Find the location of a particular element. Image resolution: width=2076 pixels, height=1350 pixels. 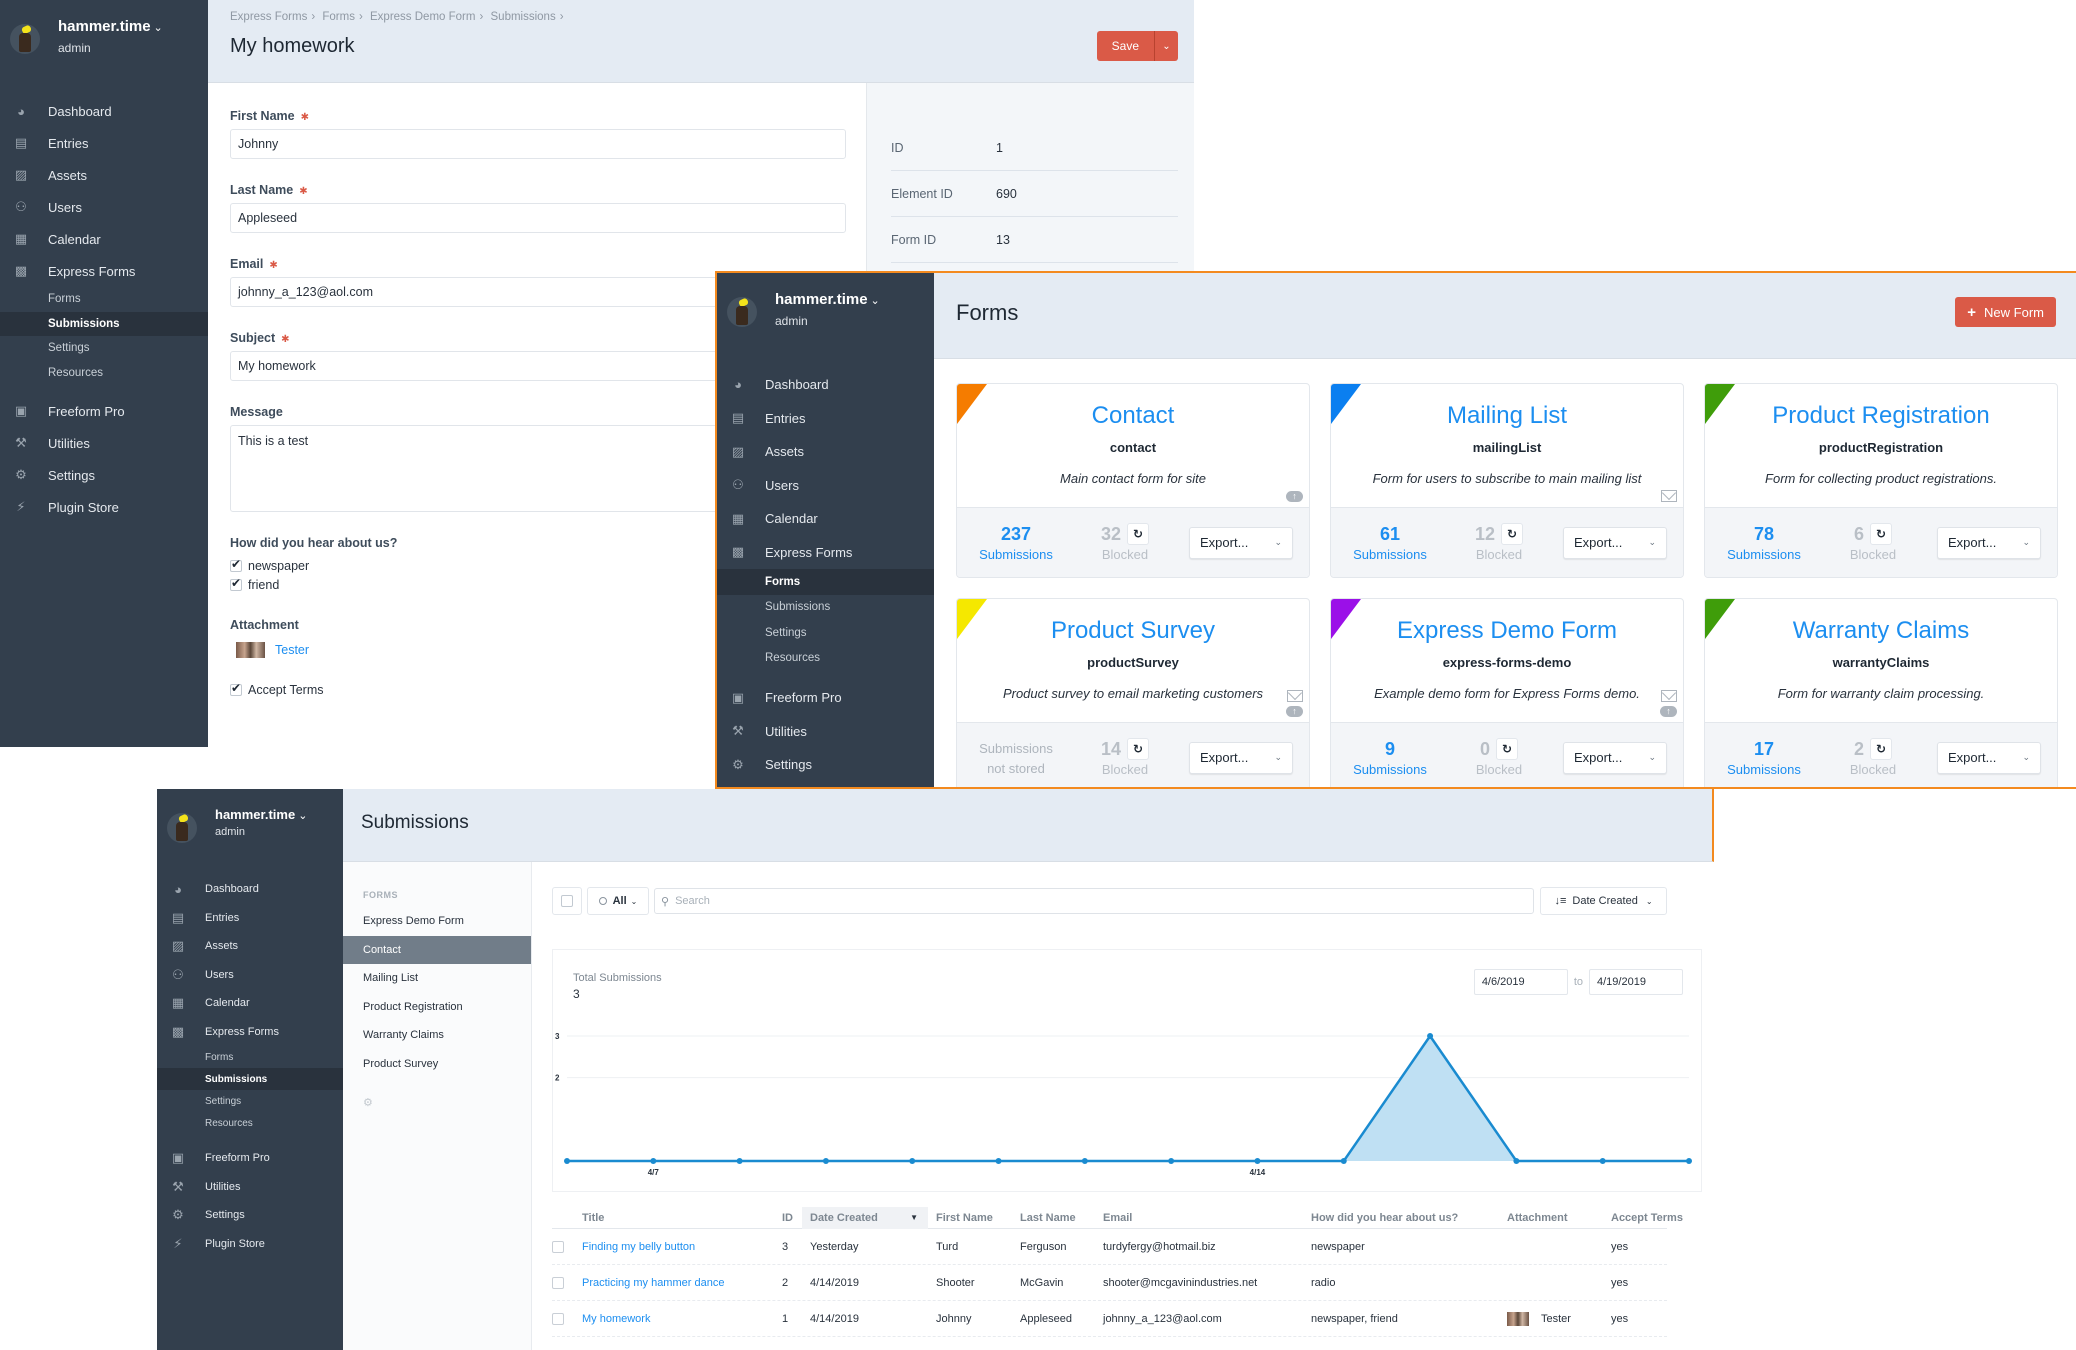

form-name-link: Mailing List is located at coordinates (1507, 407).